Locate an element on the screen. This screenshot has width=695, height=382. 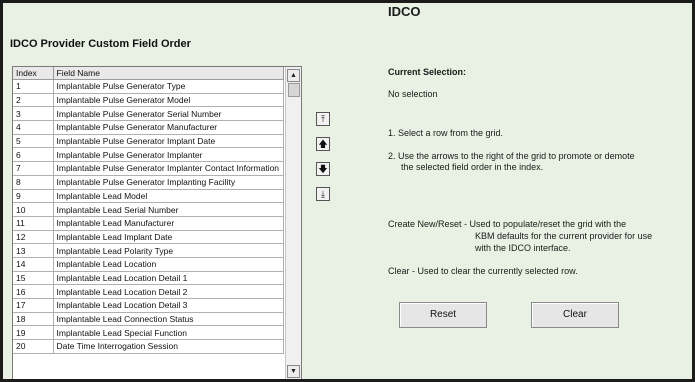
table-row: 10 Implantable Lead Serial Number is located at coordinates (148, 209).